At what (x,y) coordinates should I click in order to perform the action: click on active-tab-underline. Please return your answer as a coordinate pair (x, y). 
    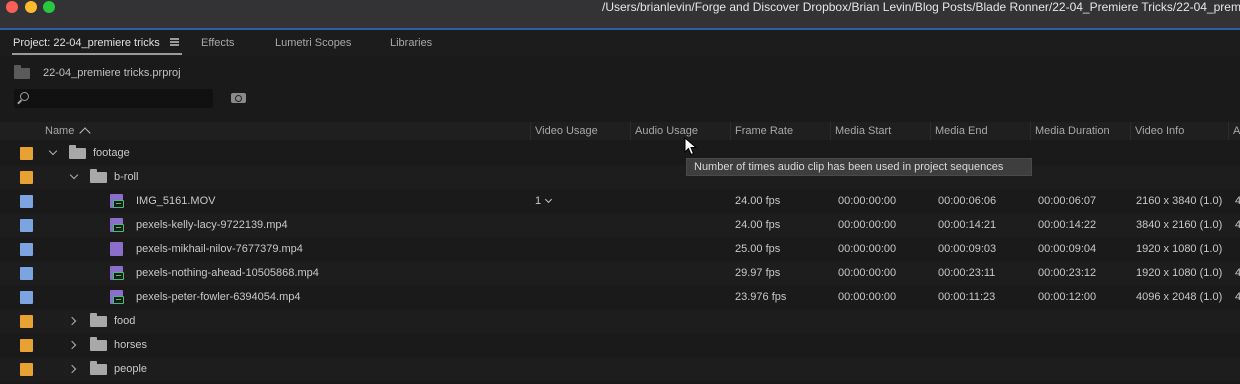
    Looking at the image, I should click on (97, 54).